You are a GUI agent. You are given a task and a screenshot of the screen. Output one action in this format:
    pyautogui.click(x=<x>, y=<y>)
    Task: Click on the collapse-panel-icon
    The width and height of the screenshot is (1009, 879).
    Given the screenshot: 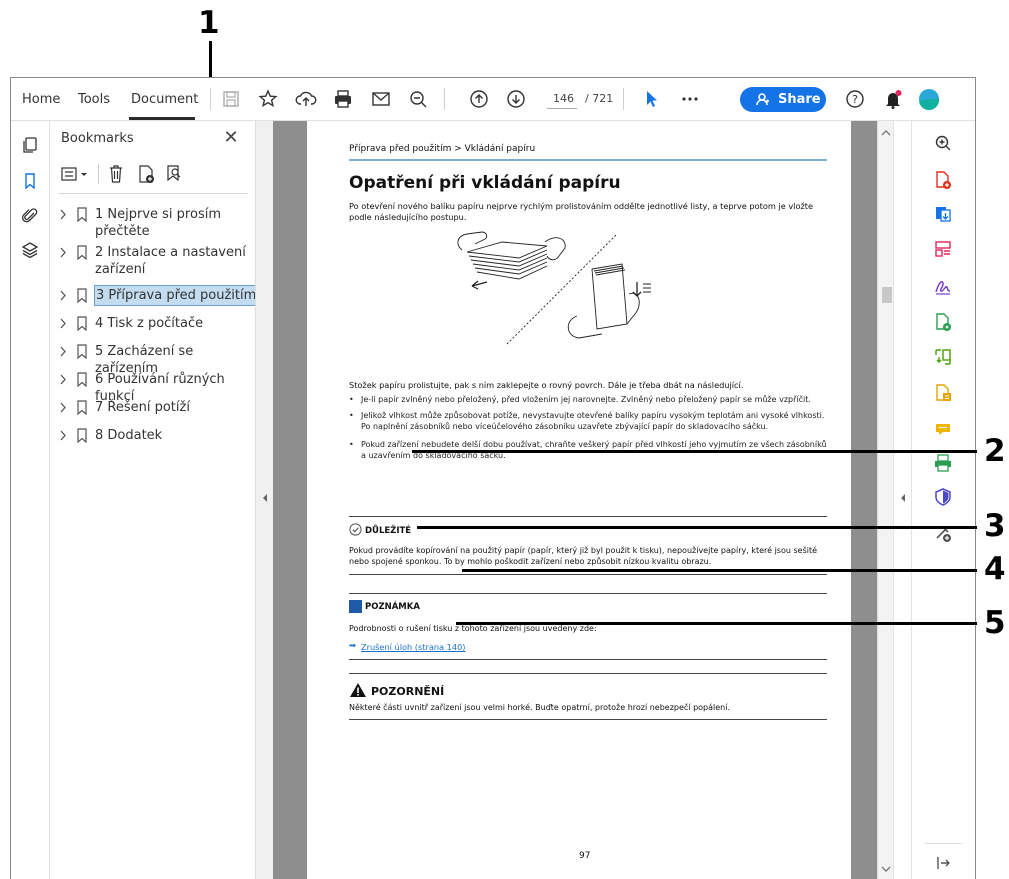 What is the action you would take?
    pyautogui.click(x=943, y=863)
    